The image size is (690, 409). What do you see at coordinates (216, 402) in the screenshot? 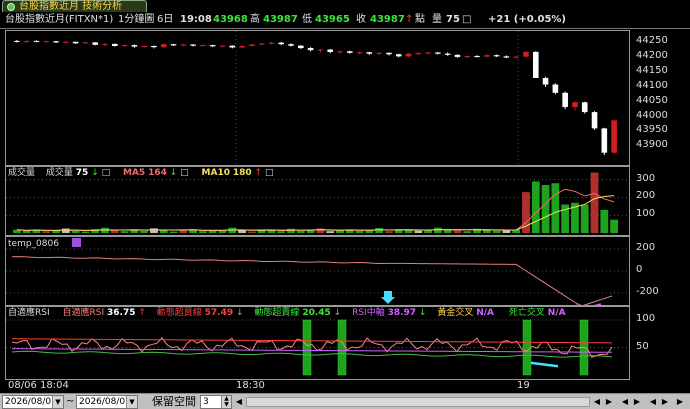
I see `reserve-space-stepper: 3 ▲ ▼` at bounding box center [216, 402].